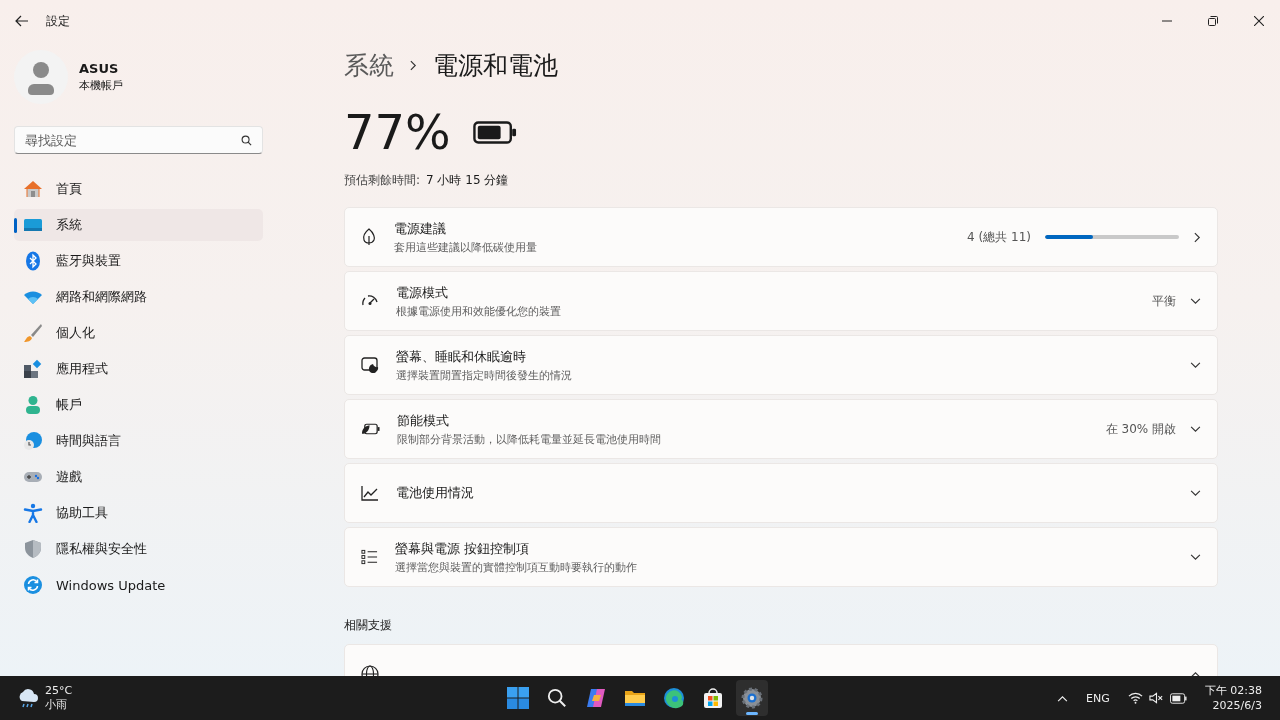 This screenshot has width=1280, height=720. Describe the element at coordinates (56, 705) in the screenshot. I see `weather-condition: 小雨` at that location.